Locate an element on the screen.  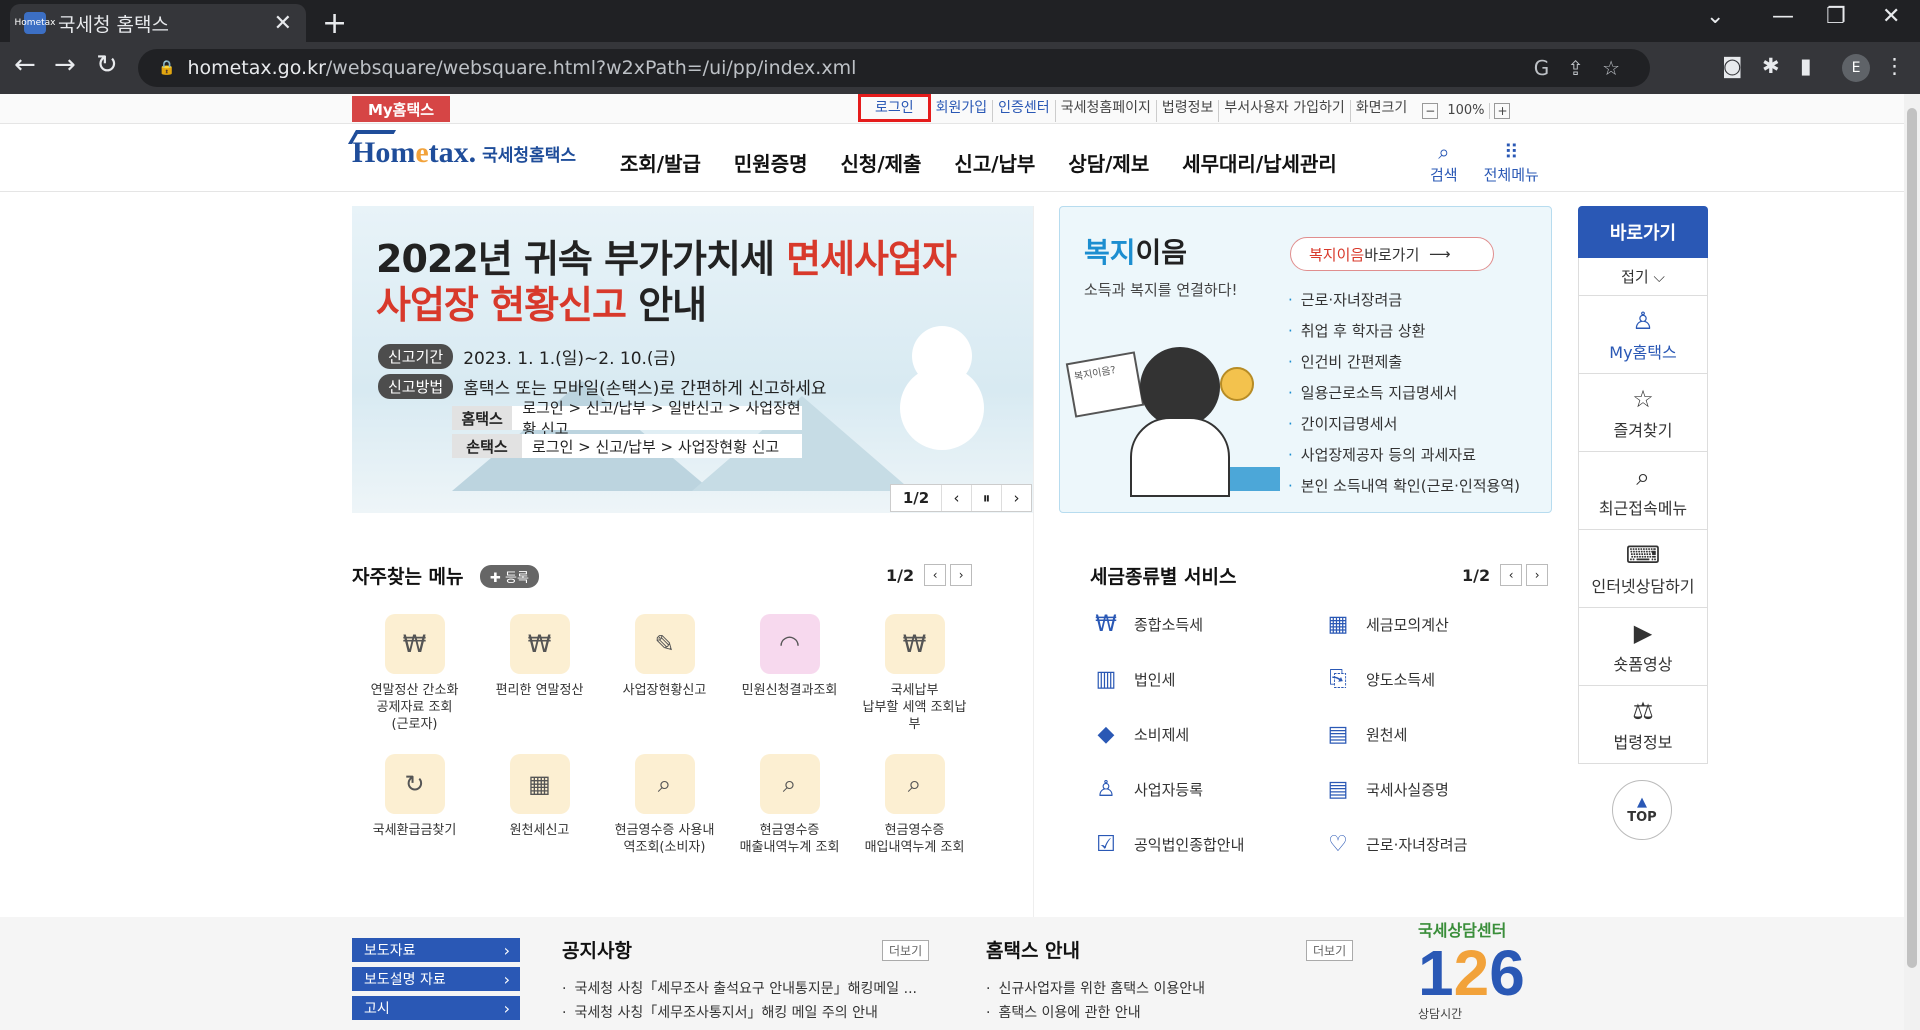
all-menu-button: ⠿ 전체메뉴 is located at coordinates (1511, 162).